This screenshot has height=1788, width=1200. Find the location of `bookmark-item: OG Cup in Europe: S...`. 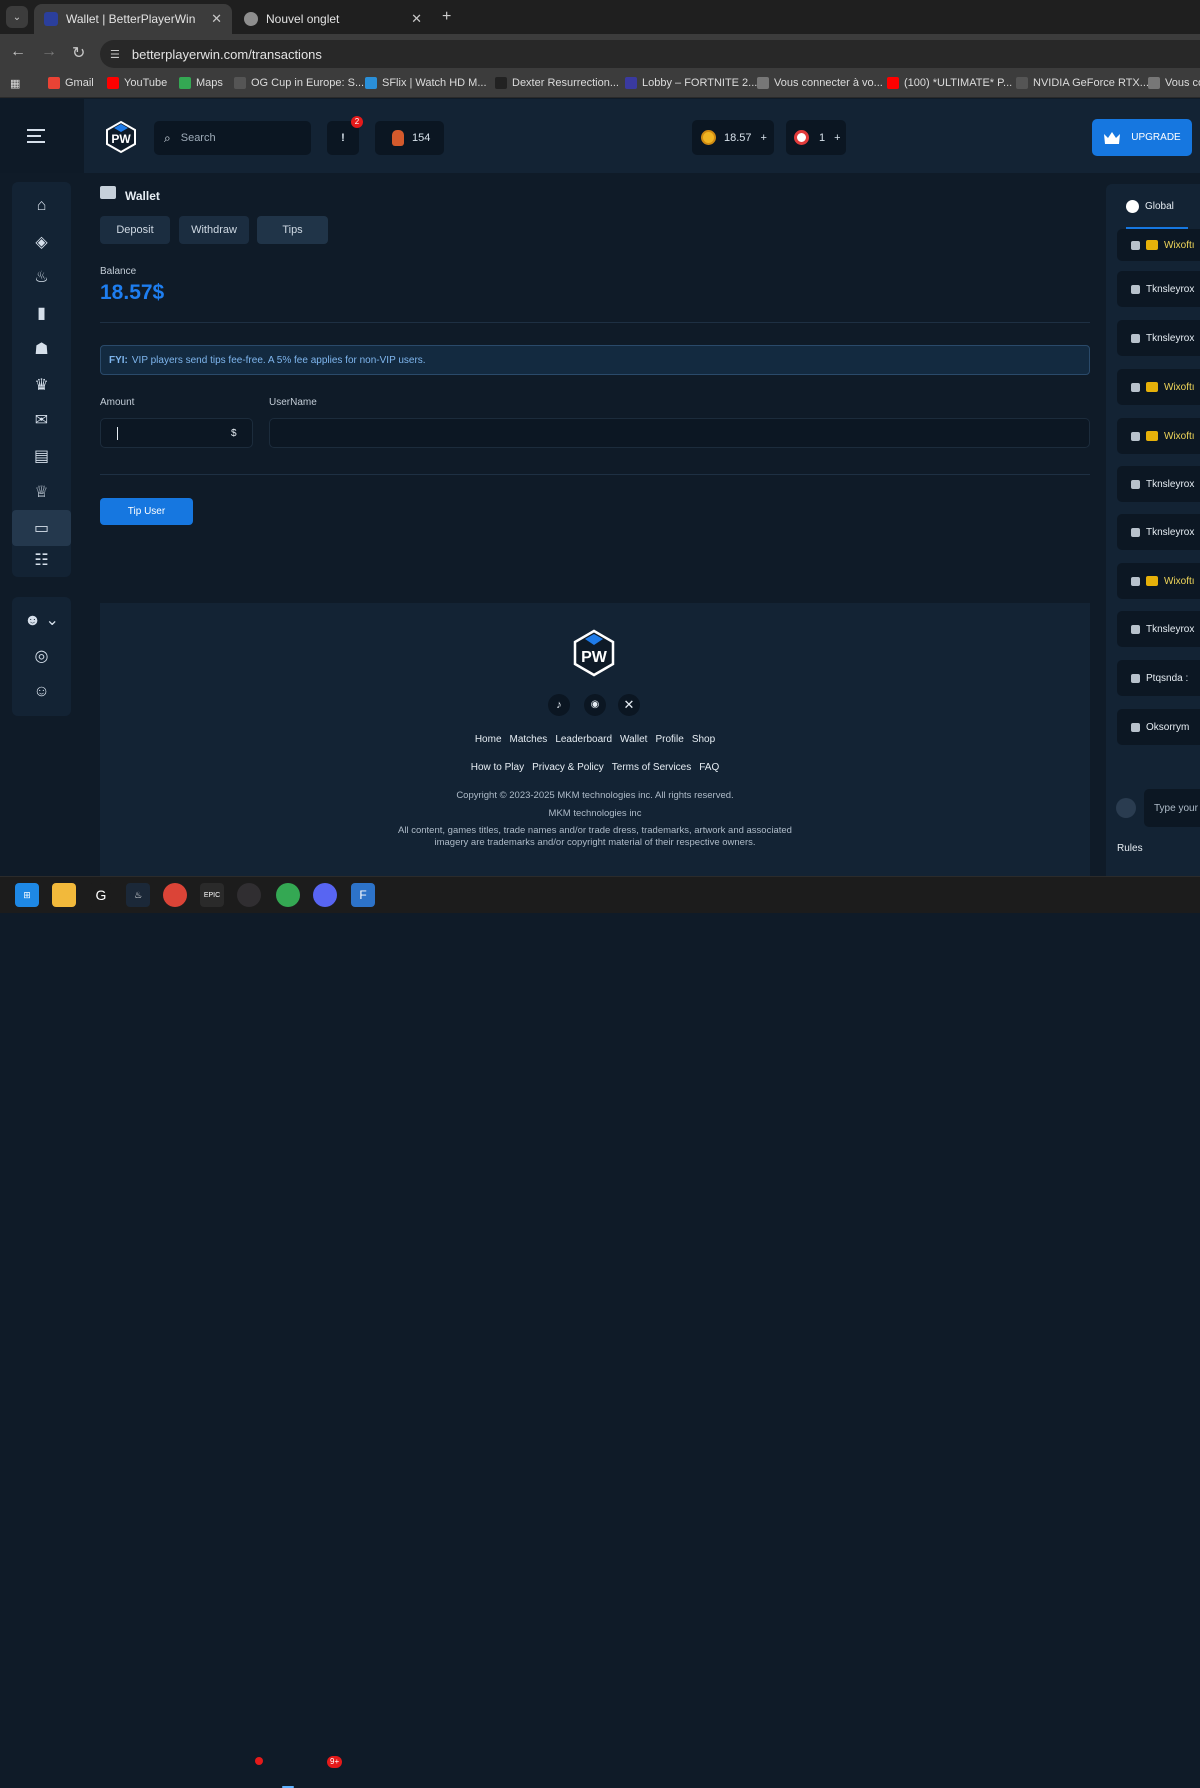

bookmark-item: OG Cup in Europe: S... is located at coordinates (299, 83).